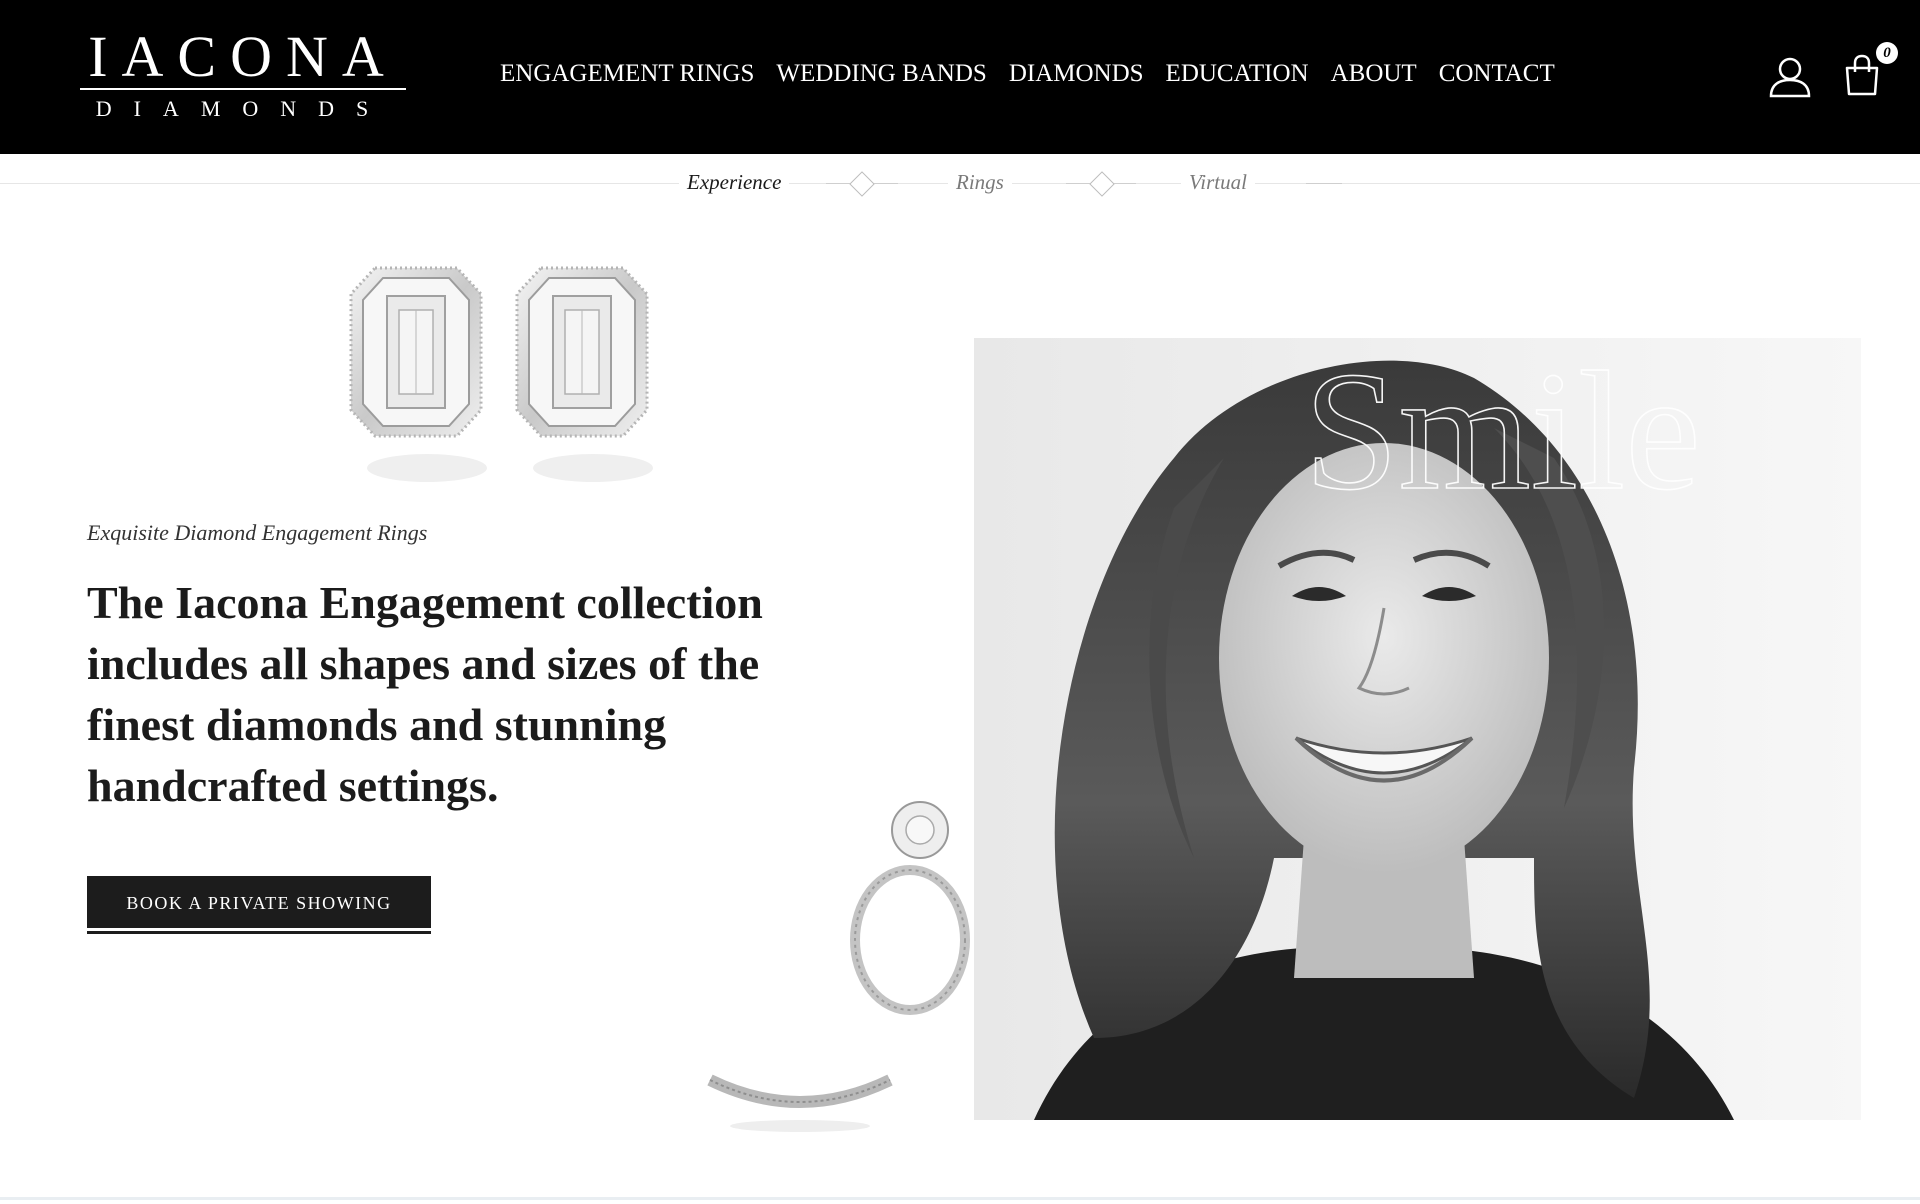 The image size is (1920, 1204). I want to click on shopping-bag-icon, so click(1862, 75).